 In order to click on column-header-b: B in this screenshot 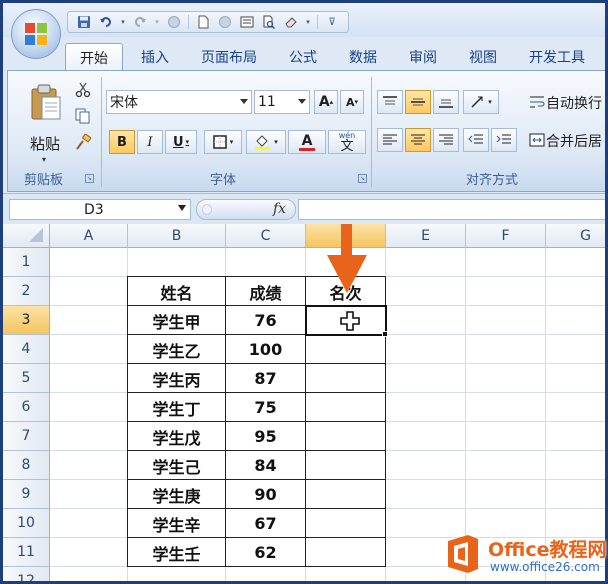, I will do `click(177, 236)`.